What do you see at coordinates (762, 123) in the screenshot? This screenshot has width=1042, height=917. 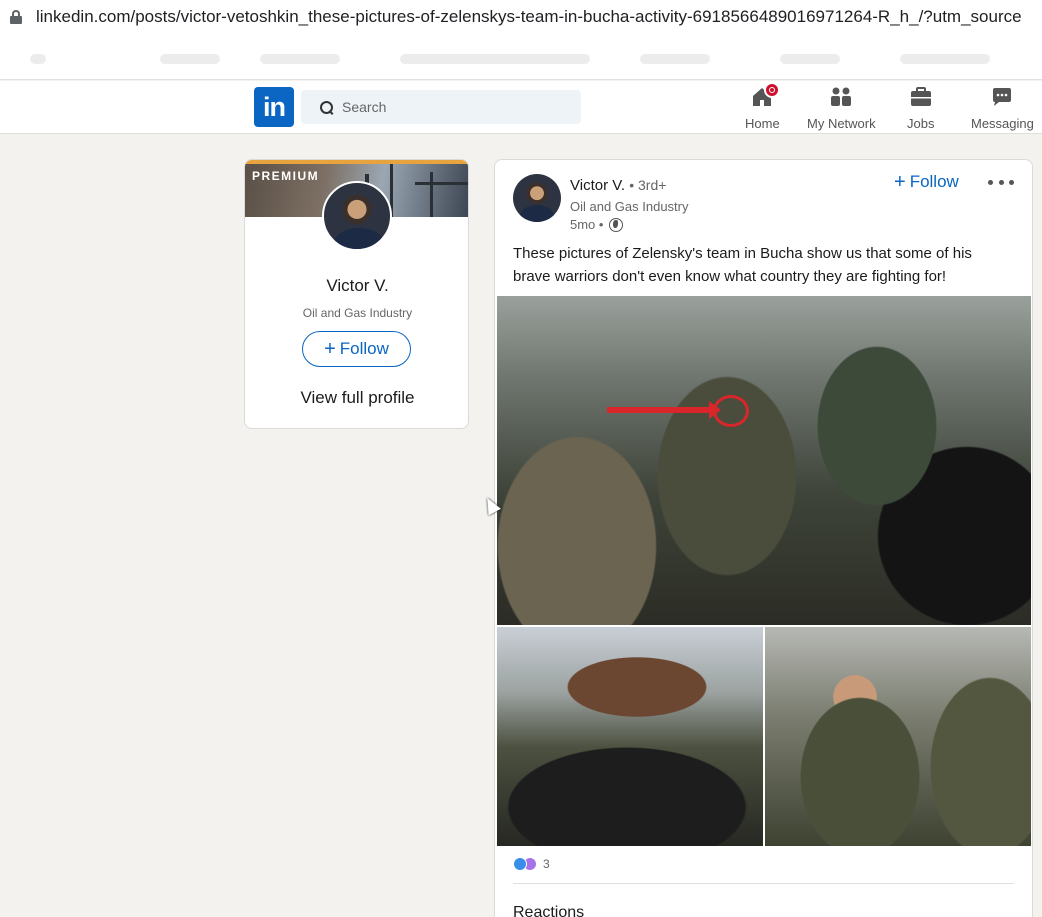 I see `nav-home-label: Home` at bounding box center [762, 123].